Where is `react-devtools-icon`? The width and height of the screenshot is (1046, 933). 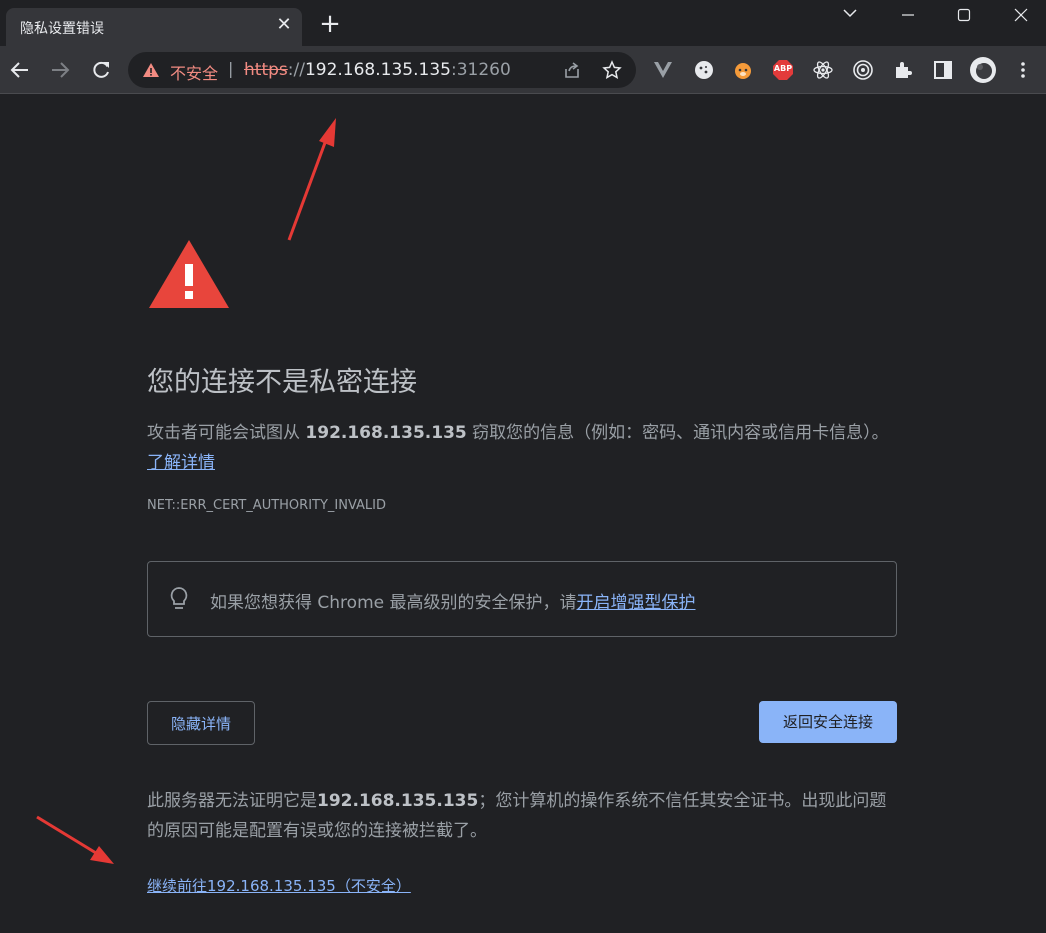
react-devtools-icon is located at coordinates (823, 70).